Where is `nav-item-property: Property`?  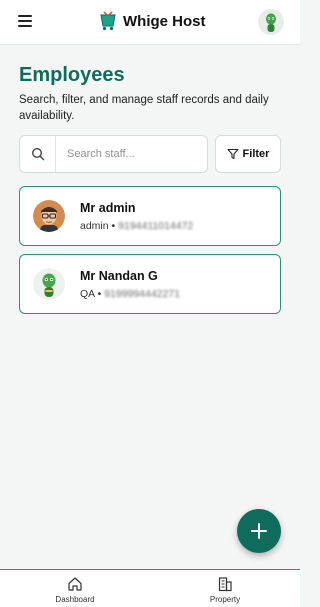 nav-item-property: Property is located at coordinates (225, 590).